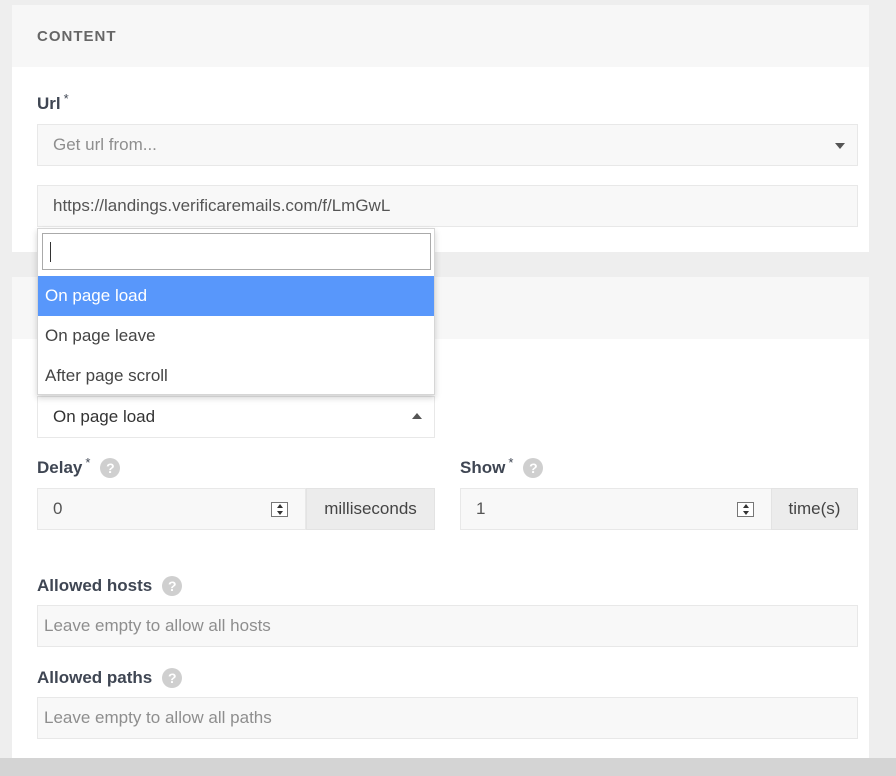 The image size is (896, 776). What do you see at coordinates (616, 509) in the screenshot?
I see `show-input: 1` at bounding box center [616, 509].